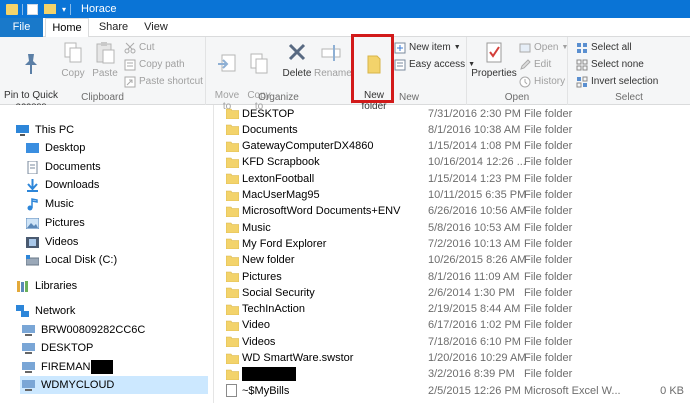 This screenshot has width=690, height=403. I want to click on select-group-label: Select, so click(629, 97).